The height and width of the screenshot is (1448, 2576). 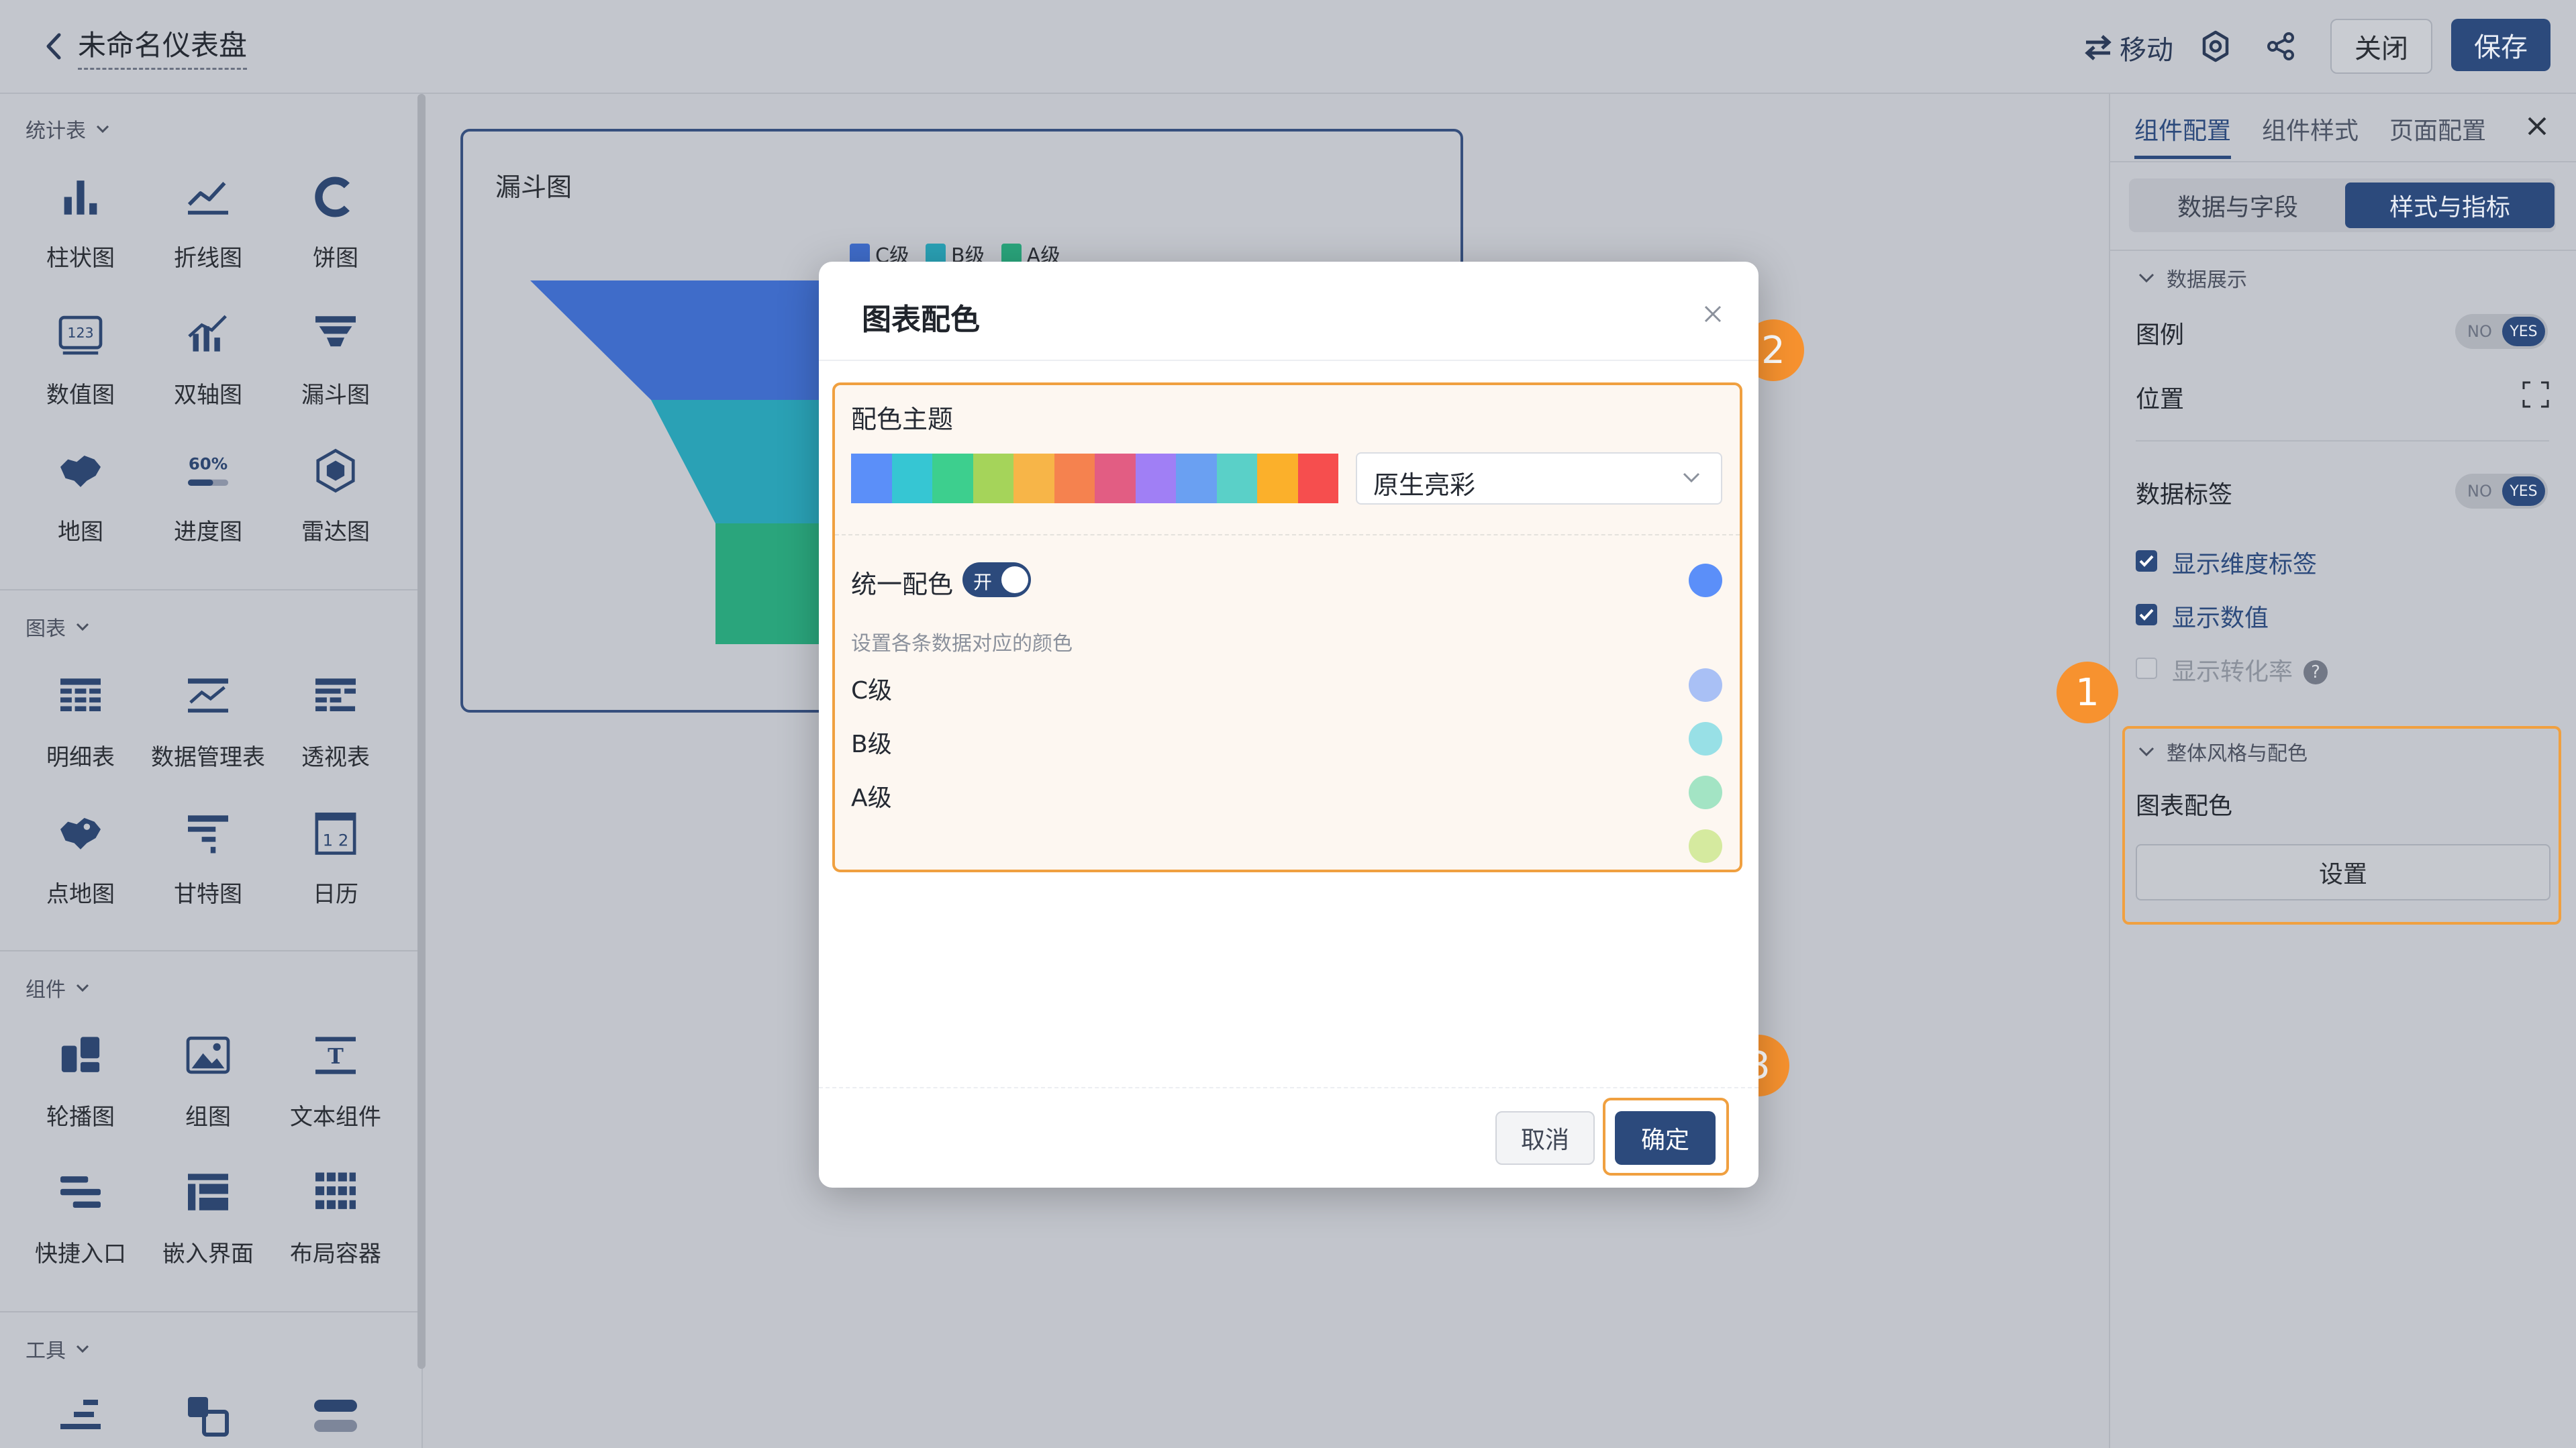 I want to click on funnel-chart-icon, so click(x=335, y=331).